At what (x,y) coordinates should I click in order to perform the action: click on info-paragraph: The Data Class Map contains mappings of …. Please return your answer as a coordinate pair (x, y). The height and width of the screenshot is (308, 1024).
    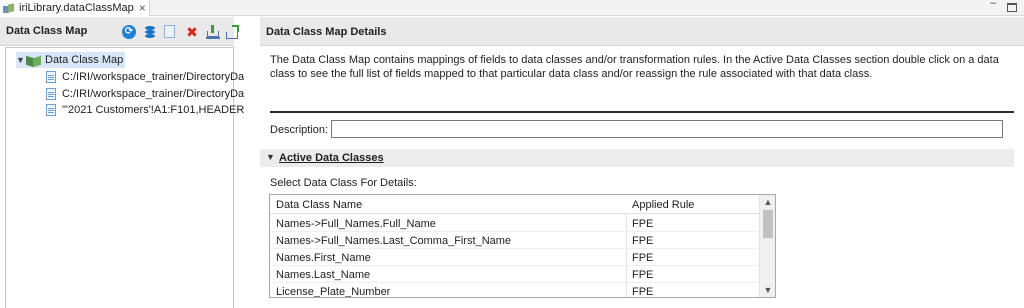
    Looking at the image, I should click on (634, 67).